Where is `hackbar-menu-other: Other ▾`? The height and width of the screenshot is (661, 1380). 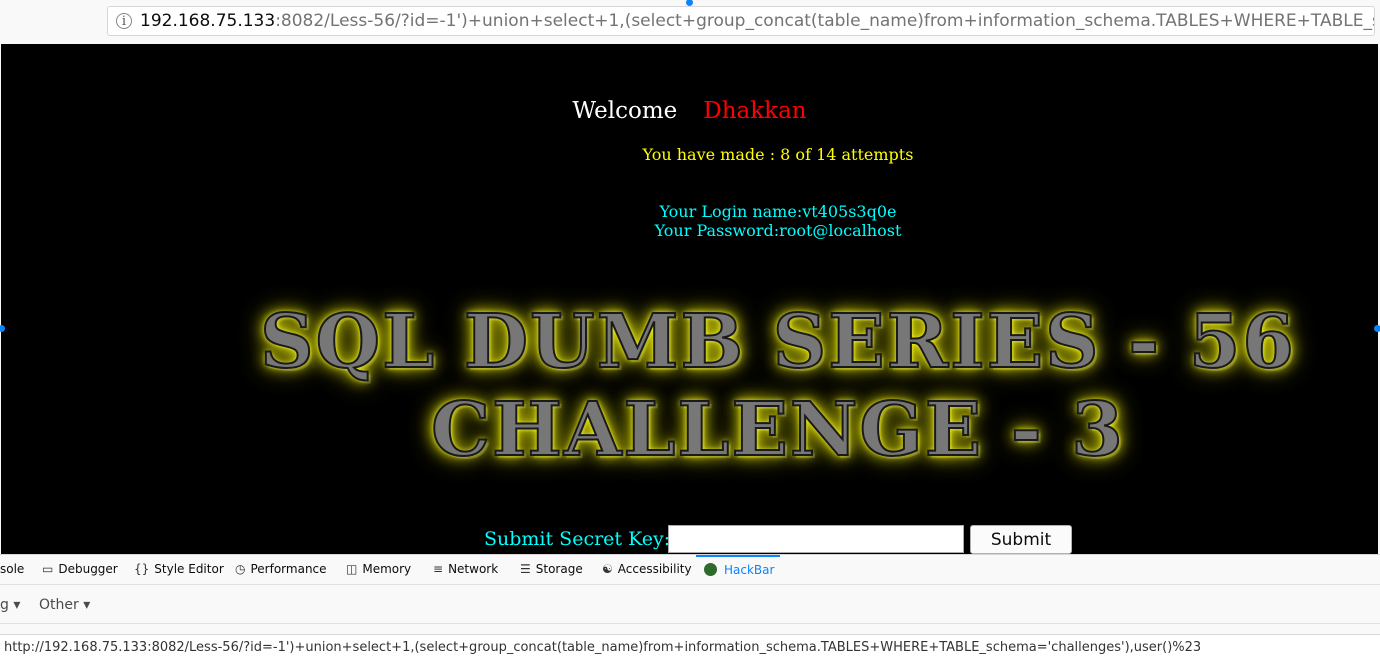
hackbar-menu-other: Other ▾ is located at coordinates (64, 605).